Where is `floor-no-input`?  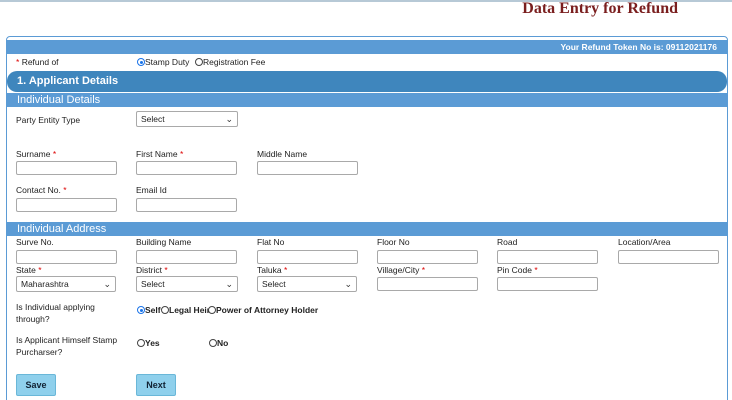 floor-no-input is located at coordinates (427, 257).